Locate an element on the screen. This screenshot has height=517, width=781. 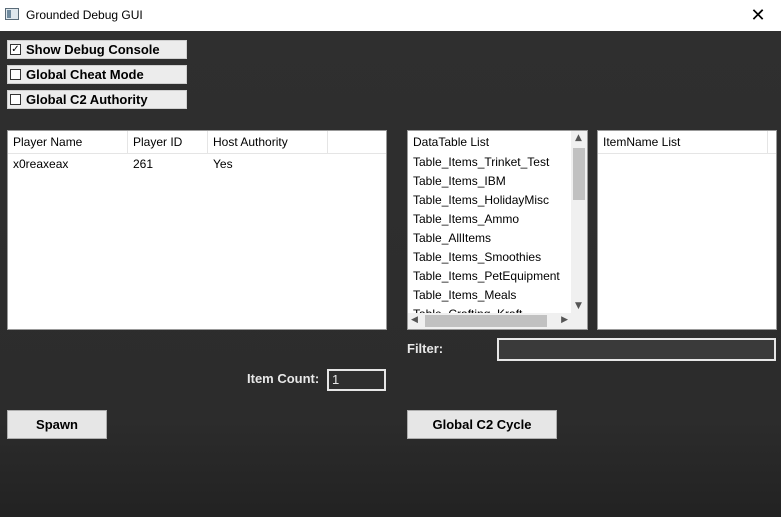
host-authority-cell: Yes is located at coordinates (223, 164).